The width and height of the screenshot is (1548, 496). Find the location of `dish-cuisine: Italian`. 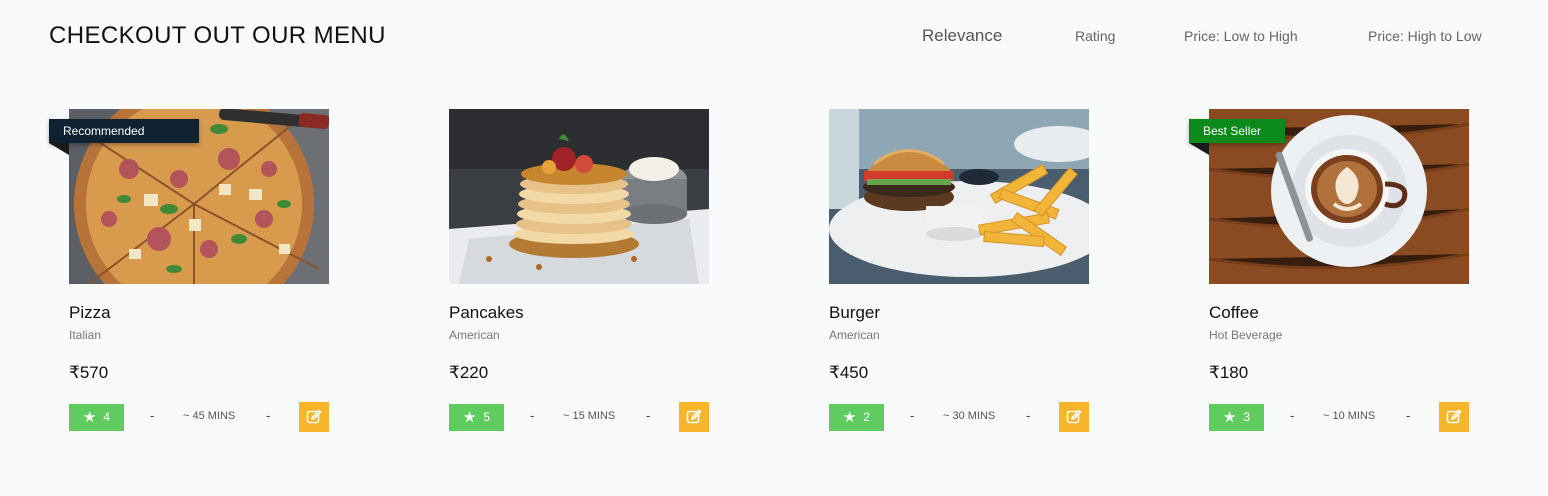

dish-cuisine: Italian is located at coordinates (85, 335).